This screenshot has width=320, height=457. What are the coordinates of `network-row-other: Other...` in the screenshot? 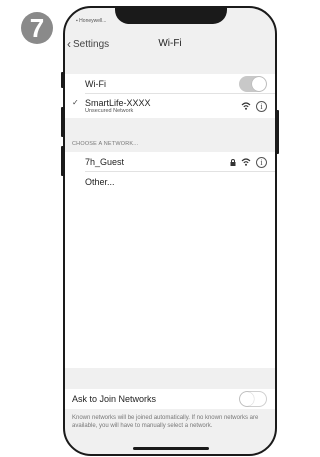 It's located at (170, 182).